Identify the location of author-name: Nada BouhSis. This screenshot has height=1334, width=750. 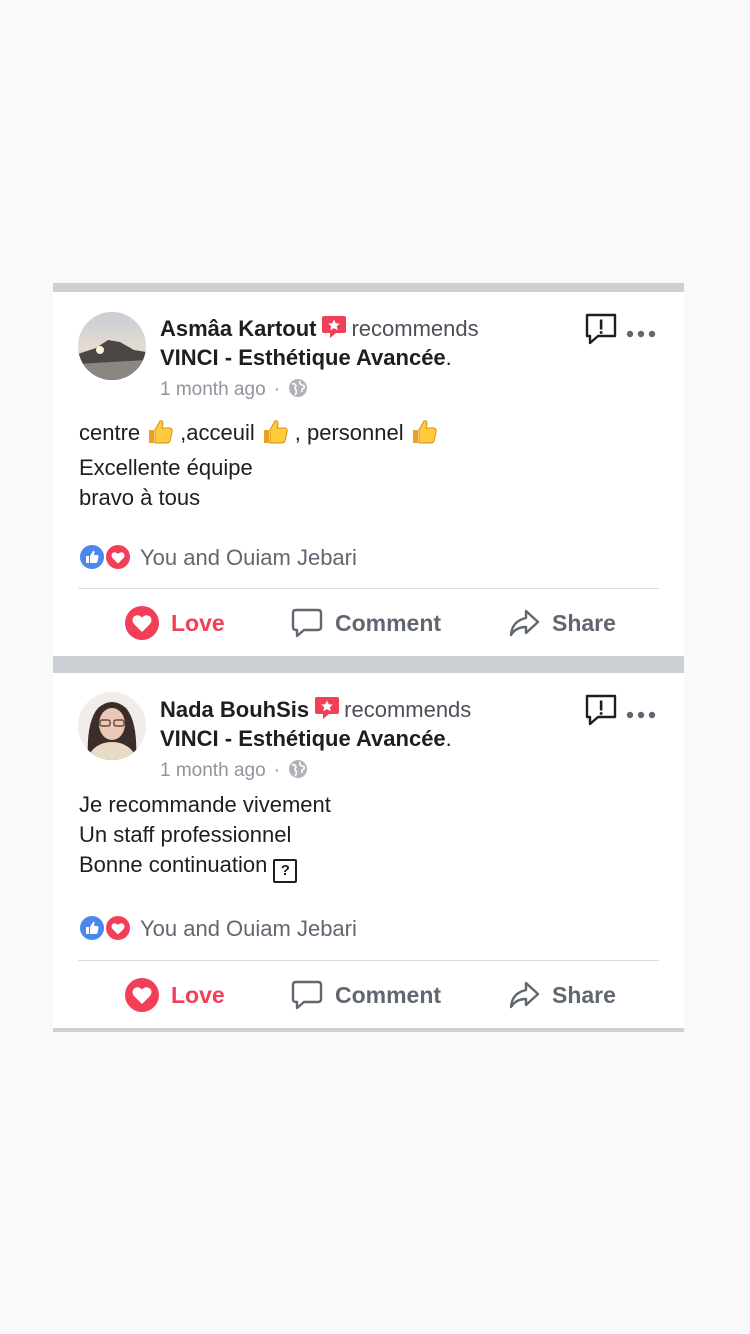
(234, 709).